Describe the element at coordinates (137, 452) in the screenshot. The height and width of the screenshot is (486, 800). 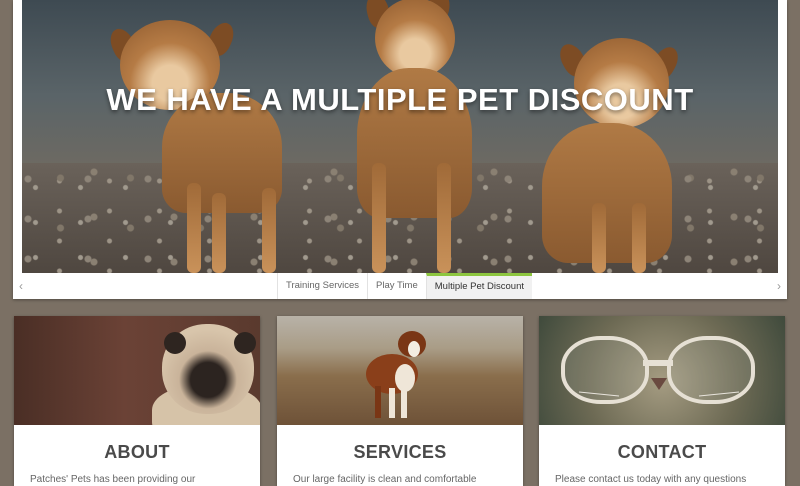
I see `about-title: ABOUT` at that location.